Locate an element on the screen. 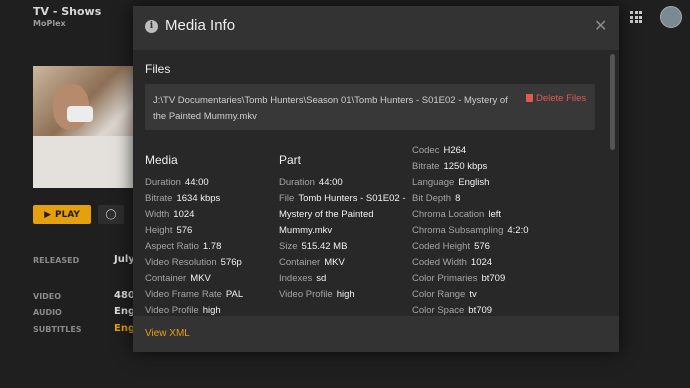 This screenshot has height=388, width=690. delete-files-button: Delete Files is located at coordinates (556, 98).